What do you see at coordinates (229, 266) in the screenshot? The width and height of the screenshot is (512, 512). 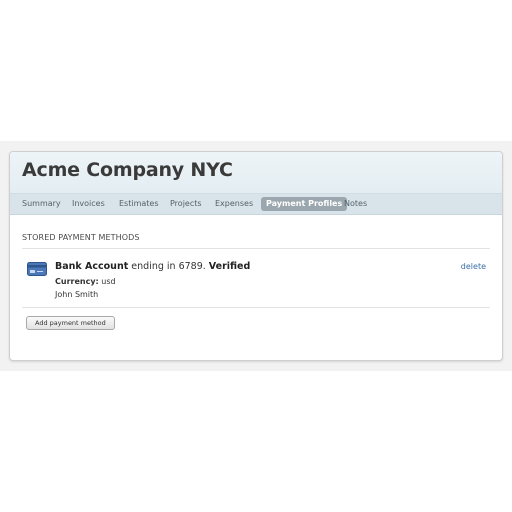 I see `method-status: Verified` at bounding box center [229, 266].